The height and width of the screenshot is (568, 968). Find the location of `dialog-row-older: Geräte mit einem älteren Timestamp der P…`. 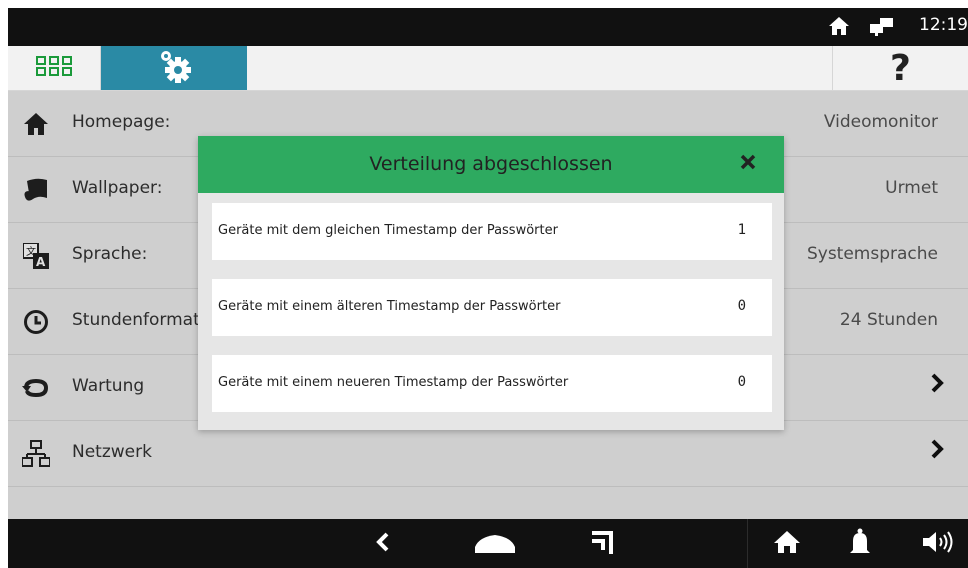

dialog-row-older: Geräte mit einem älteren Timestamp der P… is located at coordinates (492, 307).